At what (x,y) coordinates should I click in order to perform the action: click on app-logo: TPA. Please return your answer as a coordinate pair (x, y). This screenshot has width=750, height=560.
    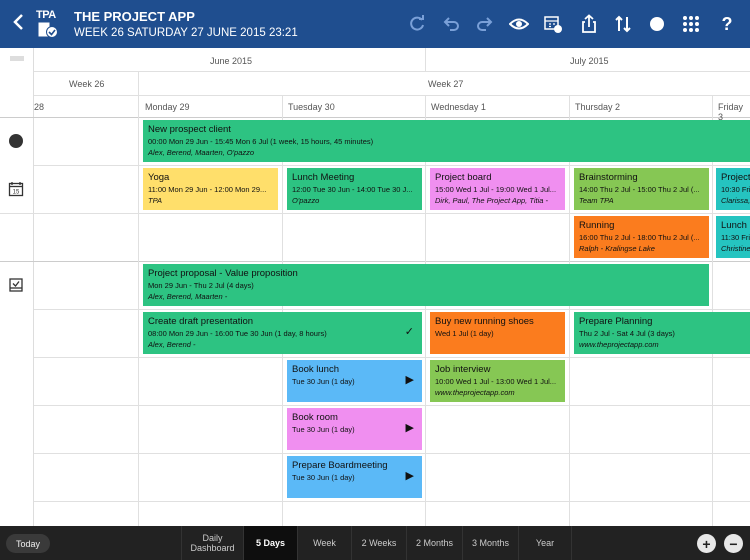
    Looking at the image, I should click on (48, 24).